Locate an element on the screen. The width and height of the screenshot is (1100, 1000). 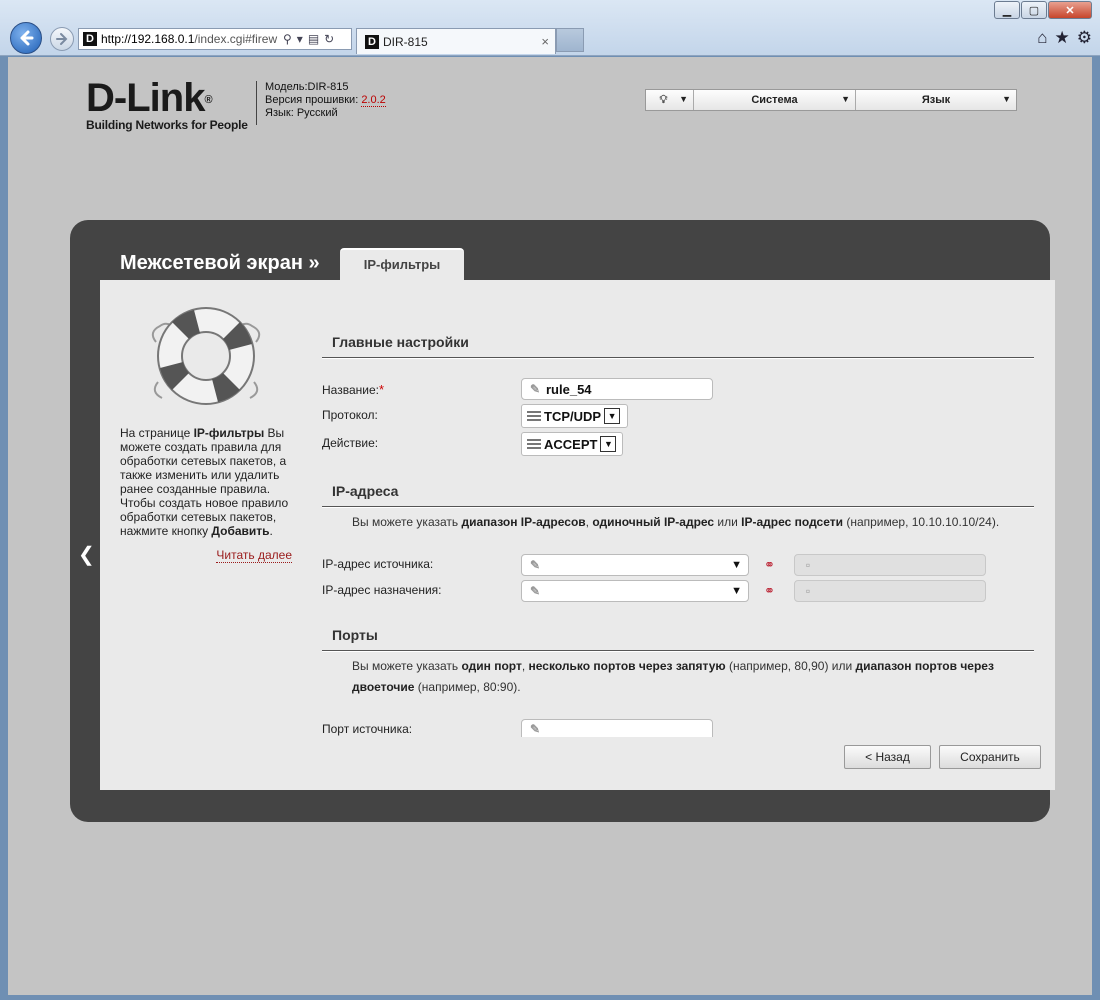
dest-ip-range-end: ▫ is located at coordinates (890, 591).